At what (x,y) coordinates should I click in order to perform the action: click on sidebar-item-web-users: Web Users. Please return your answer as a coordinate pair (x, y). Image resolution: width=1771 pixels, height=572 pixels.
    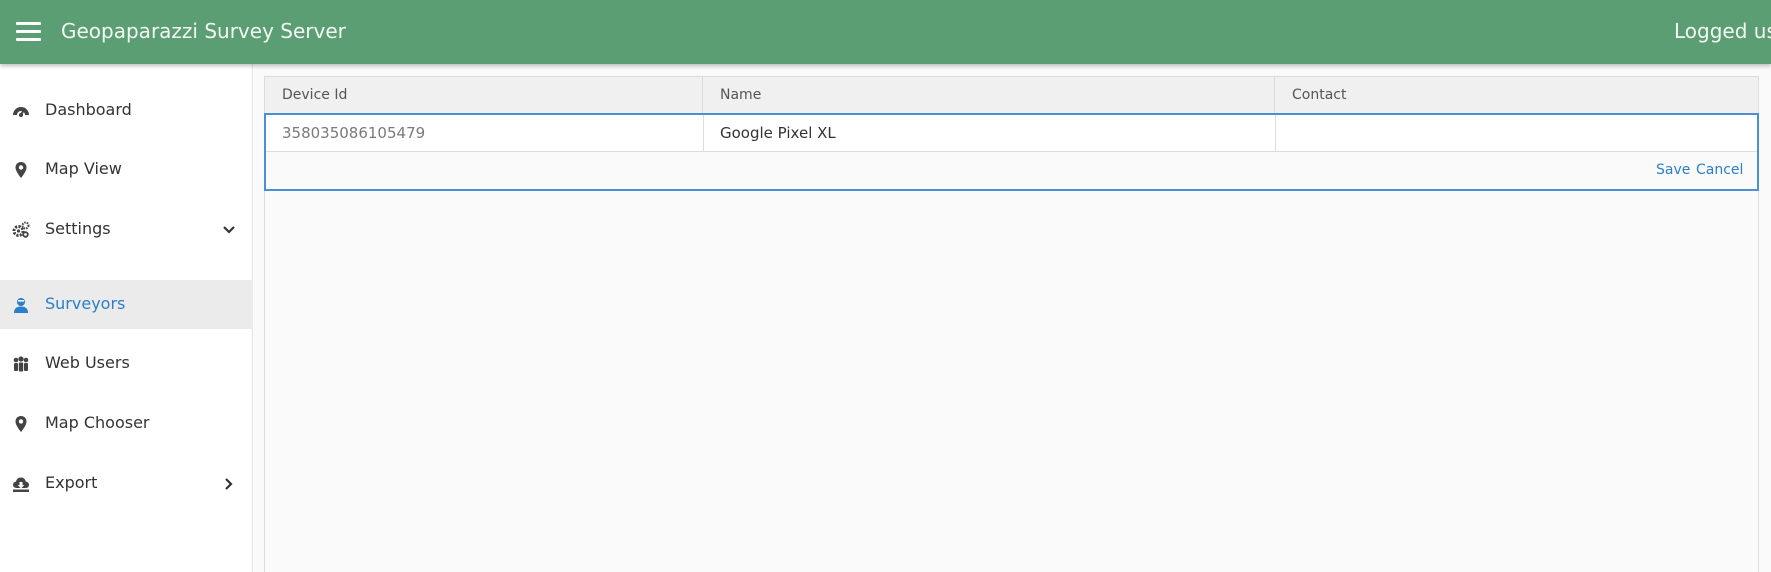
    Looking at the image, I should click on (126, 363).